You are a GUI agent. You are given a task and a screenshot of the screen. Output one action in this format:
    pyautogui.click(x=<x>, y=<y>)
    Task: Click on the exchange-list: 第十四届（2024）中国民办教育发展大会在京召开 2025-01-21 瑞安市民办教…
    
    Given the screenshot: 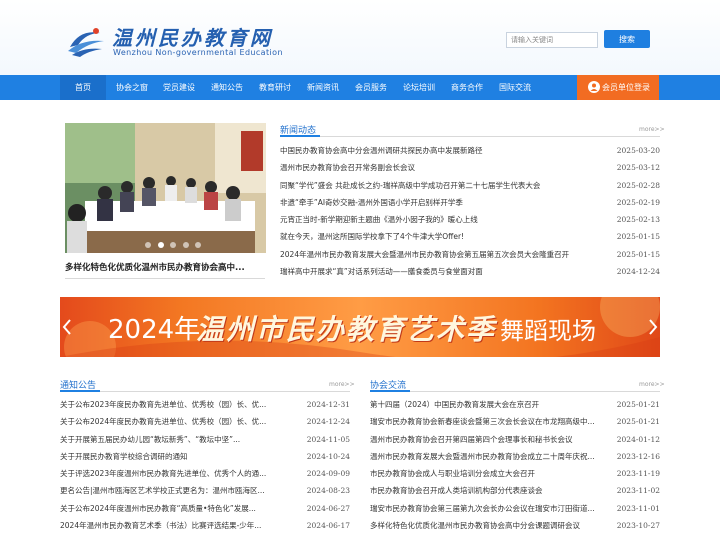 What is the action you would take?
    pyautogui.click(x=515, y=465)
    